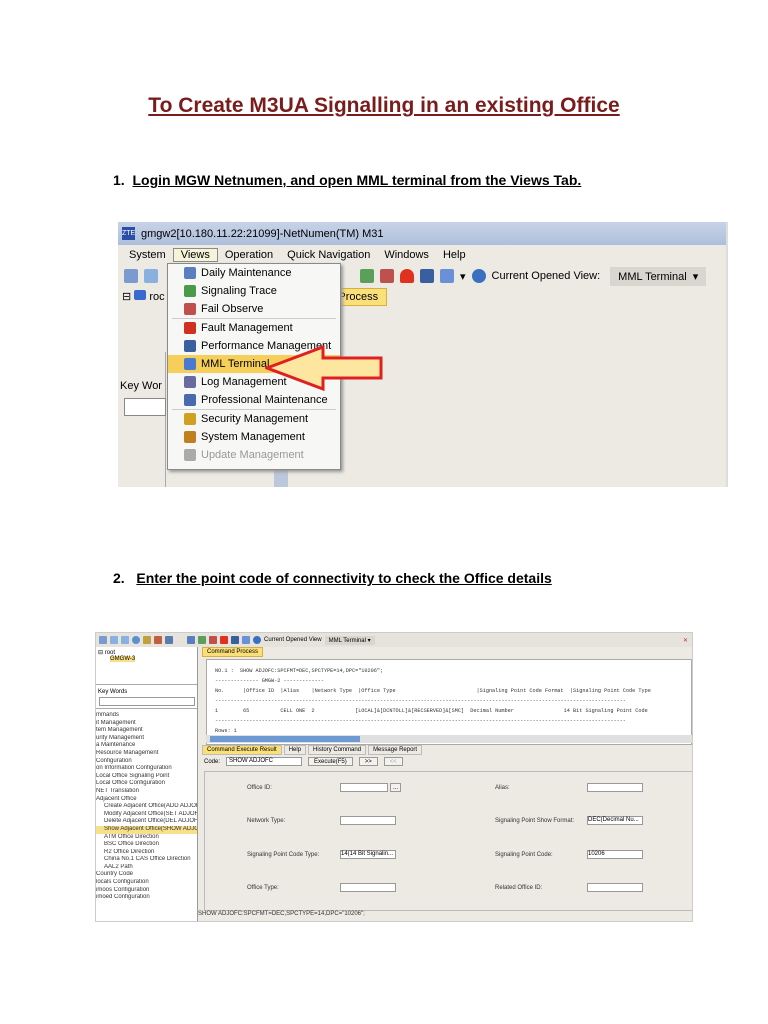 The image size is (768, 1024). What do you see at coordinates (251, 761) in the screenshot?
I see `code-value: SHOW ADJOFC` at bounding box center [251, 761].